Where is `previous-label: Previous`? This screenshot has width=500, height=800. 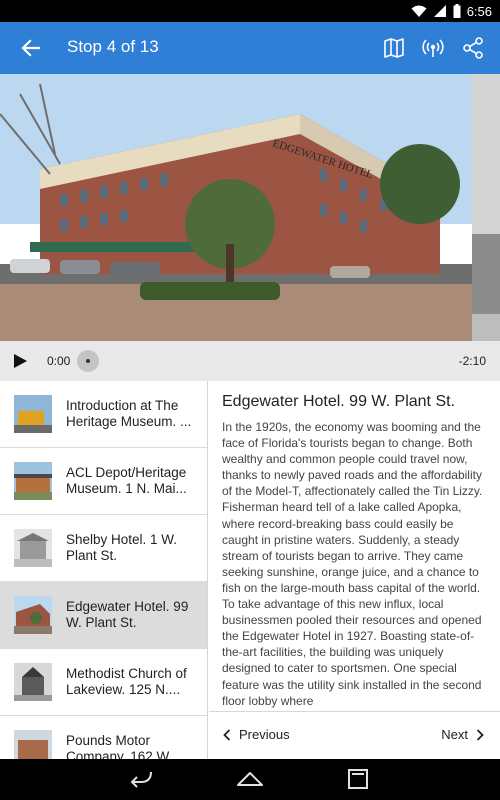 previous-label: Previous is located at coordinates (264, 734).